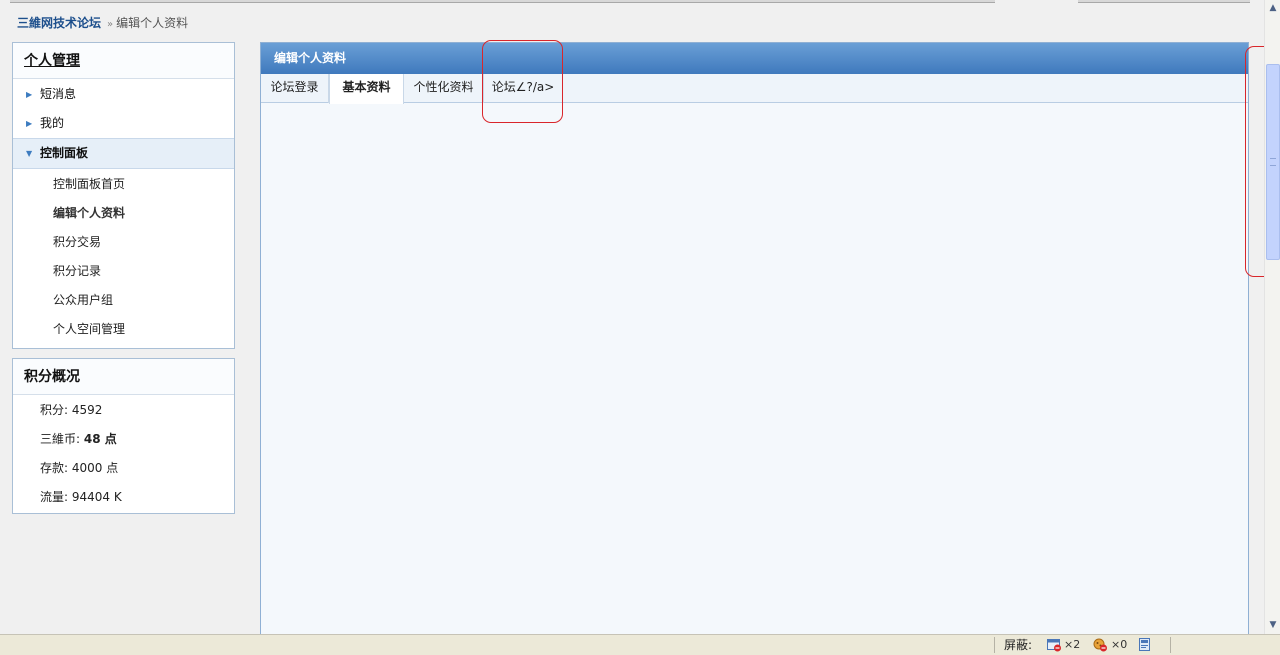 The height and width of the screenshot is (655, 1280). Describe the element at coordinates (1100, 645) in the screenshot. I see `cookie-blocked-icon` at that location.